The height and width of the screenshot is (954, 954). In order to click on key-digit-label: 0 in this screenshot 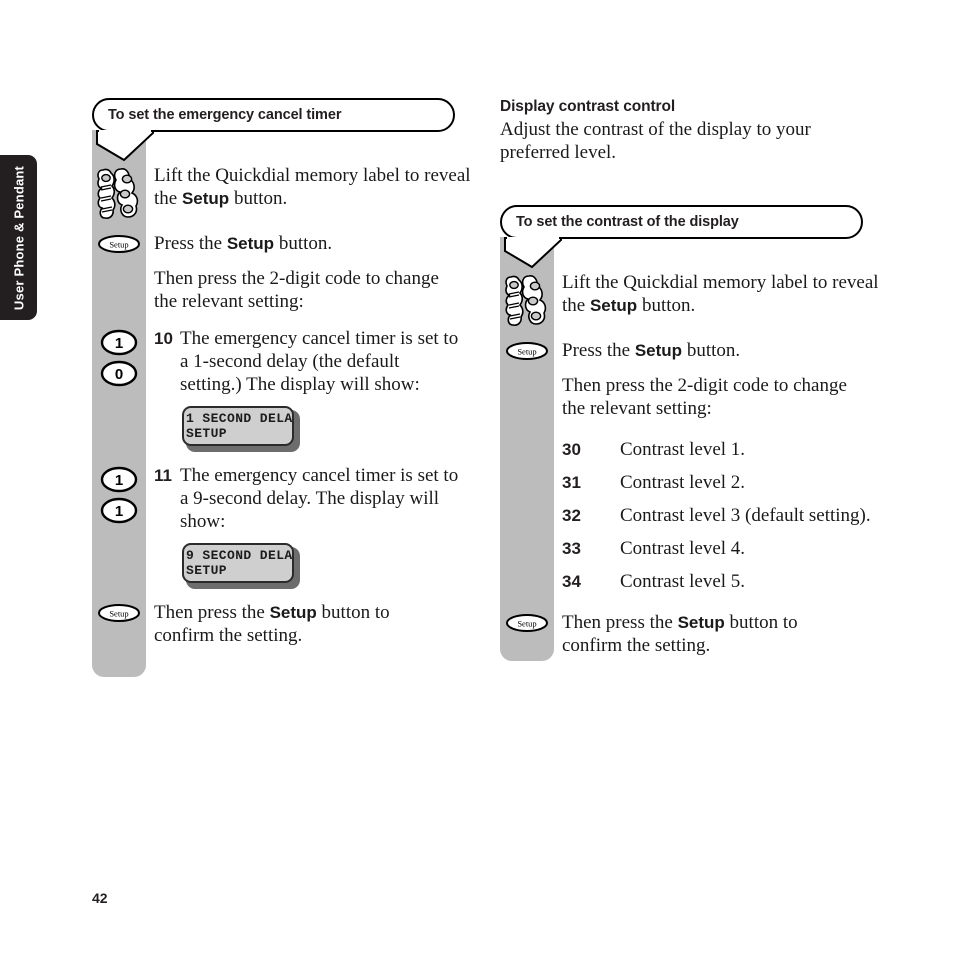, I will do `click(119, 374)`.